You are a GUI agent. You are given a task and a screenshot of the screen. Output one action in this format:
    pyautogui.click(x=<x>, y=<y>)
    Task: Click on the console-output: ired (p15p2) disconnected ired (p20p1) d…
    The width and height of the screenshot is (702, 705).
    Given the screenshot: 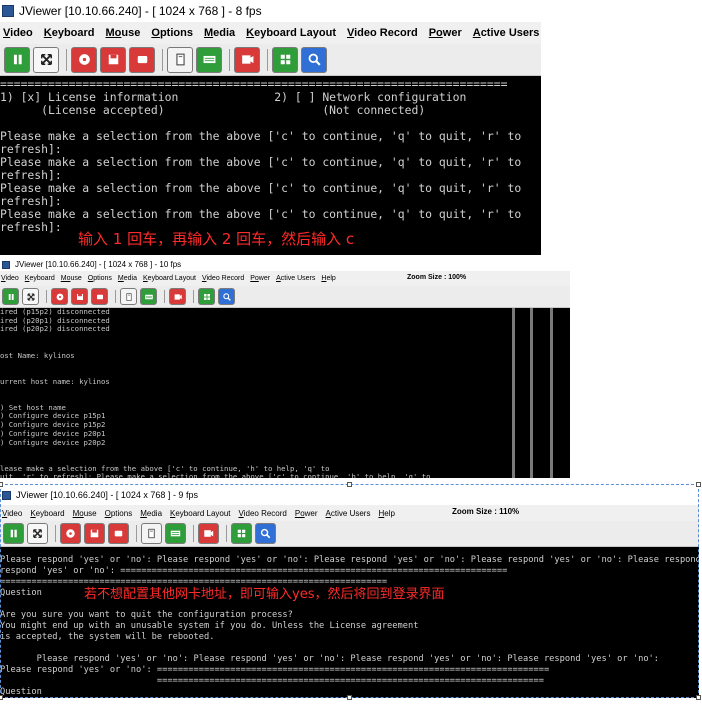 What is the action you would take?
    pyautogui.click(x=215, y=393)
    